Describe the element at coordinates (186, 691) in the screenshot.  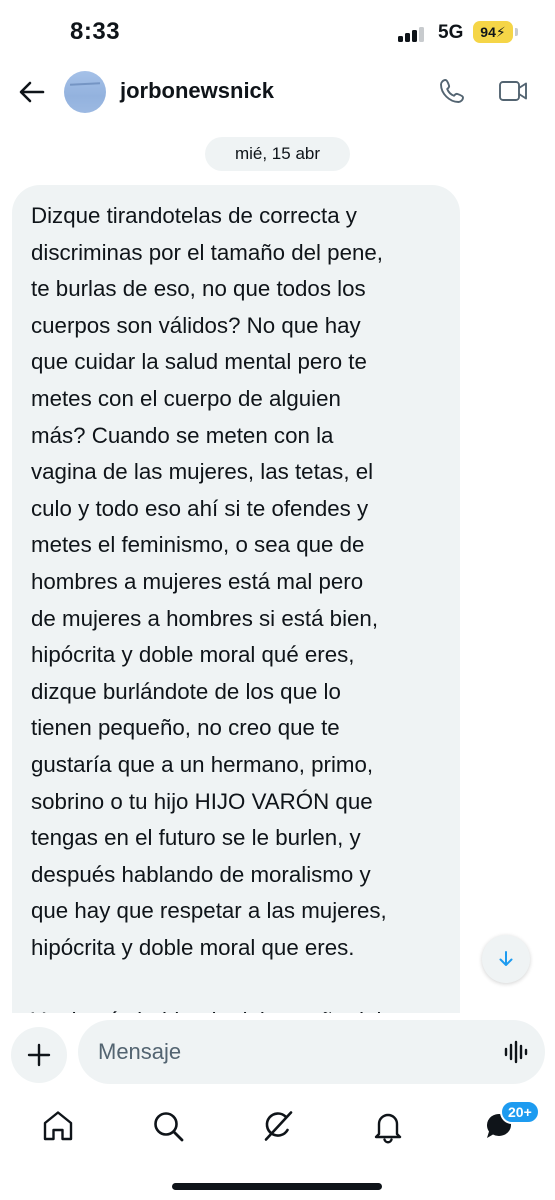
I see `message-line: dizque burlándote de los que lo` at that location.